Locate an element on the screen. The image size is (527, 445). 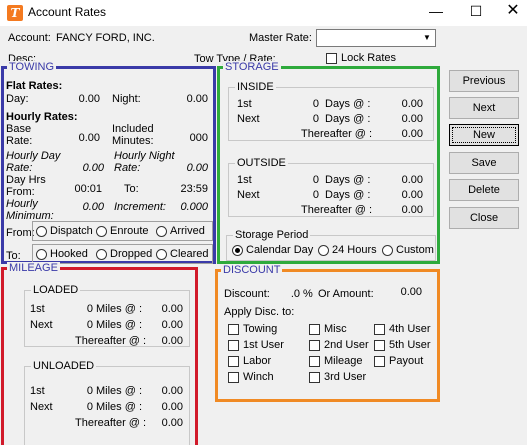
unloaded-1st-miles-field: 0 is located at coordinates (83, 391).